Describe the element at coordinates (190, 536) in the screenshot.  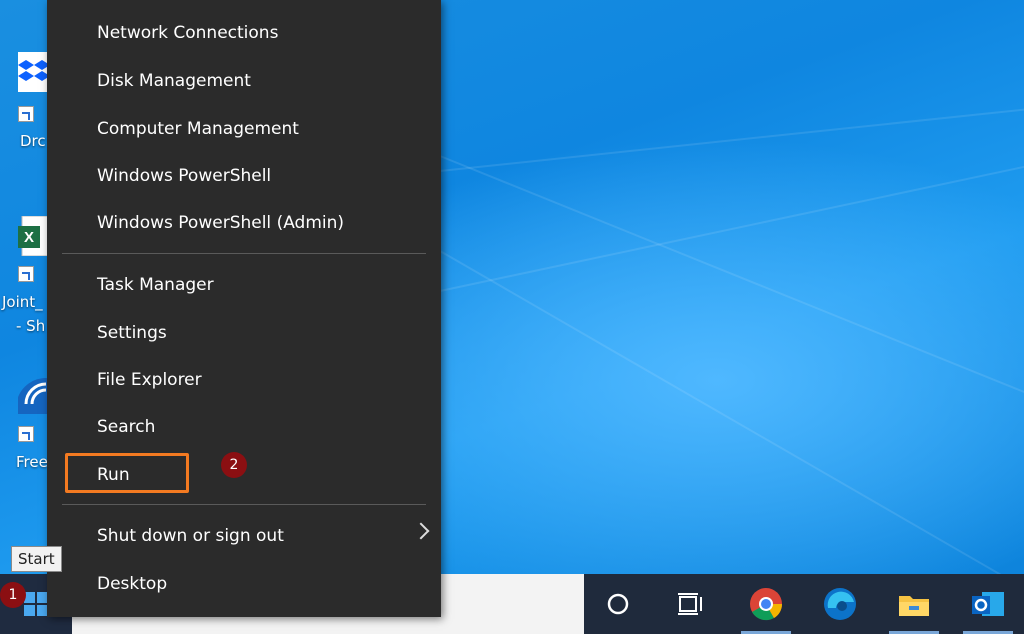
I see `menu-item-shut-down-or-sign-out: Shut down or sign out` at that location.